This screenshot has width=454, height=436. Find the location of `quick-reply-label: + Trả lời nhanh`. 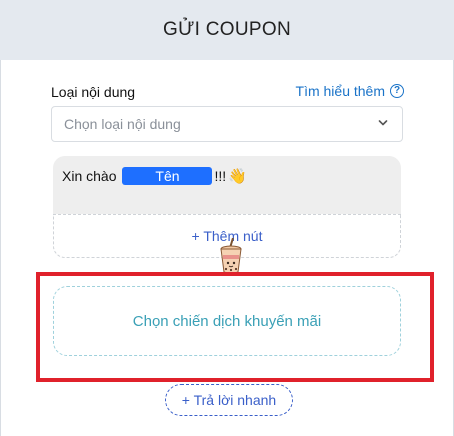

quick-reply-label: + Trả lời nhanh is located at coordinates (229, 400).